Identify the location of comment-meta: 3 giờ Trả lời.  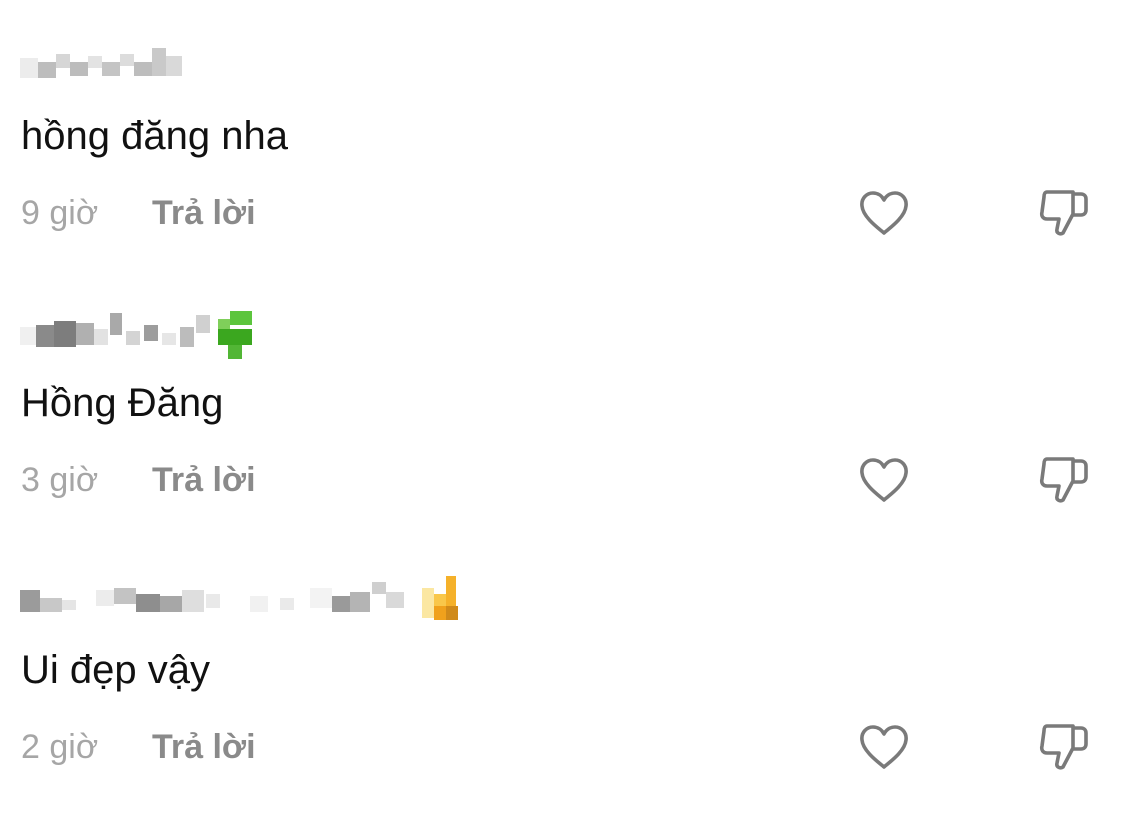
(138, 480).